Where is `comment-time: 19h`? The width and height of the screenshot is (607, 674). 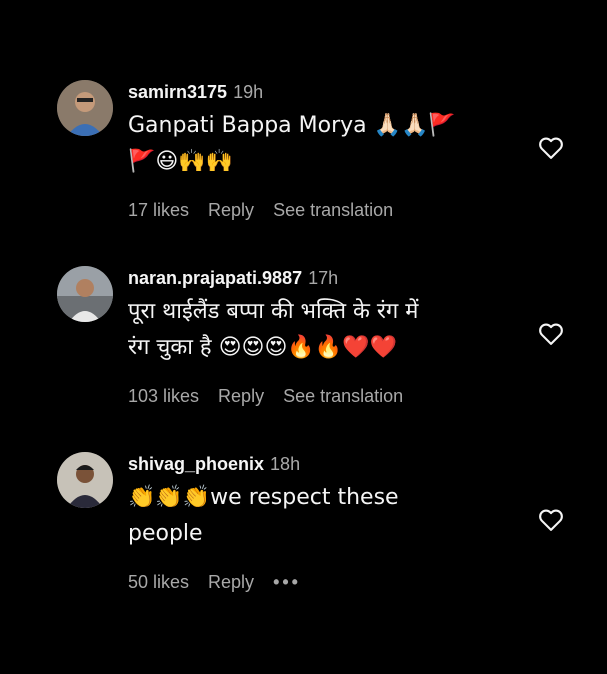 comment-time: 19h is located at coordinates (248, 92).